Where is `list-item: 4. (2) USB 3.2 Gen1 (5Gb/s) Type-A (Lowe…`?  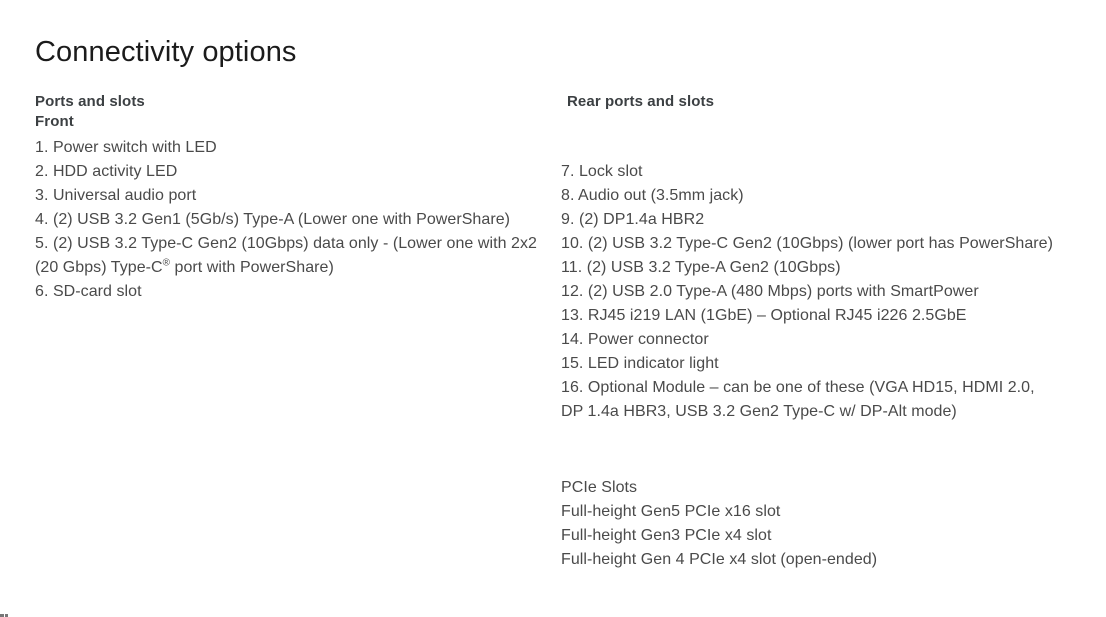 list-item: 4. (2) USB 3.2 Gen1 (5Gb/s) Type-A (Lowe… is located at coordinates (273, 219).